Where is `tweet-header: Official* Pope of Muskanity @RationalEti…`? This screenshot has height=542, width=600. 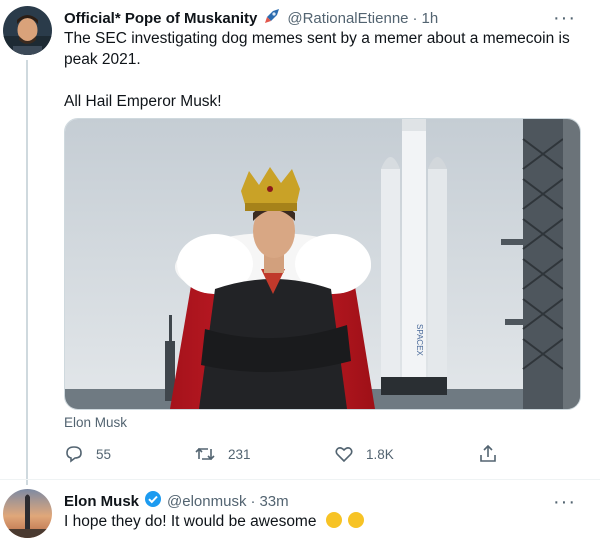 tweet-header: Official* Pope of Muskanity @RationalEti… is located at coordinates (251, 18).